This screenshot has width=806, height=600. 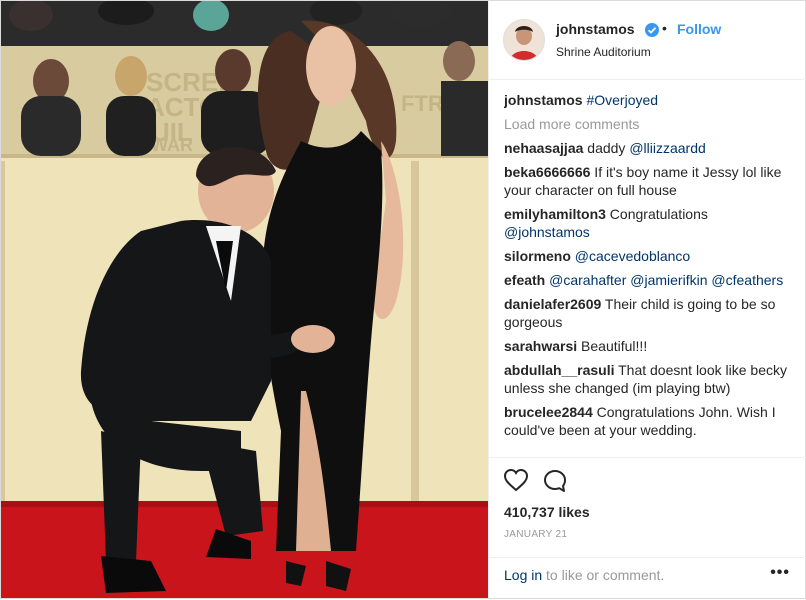 I want to click on login-prompt-text: to like or comment., so click(x=603, y=575).